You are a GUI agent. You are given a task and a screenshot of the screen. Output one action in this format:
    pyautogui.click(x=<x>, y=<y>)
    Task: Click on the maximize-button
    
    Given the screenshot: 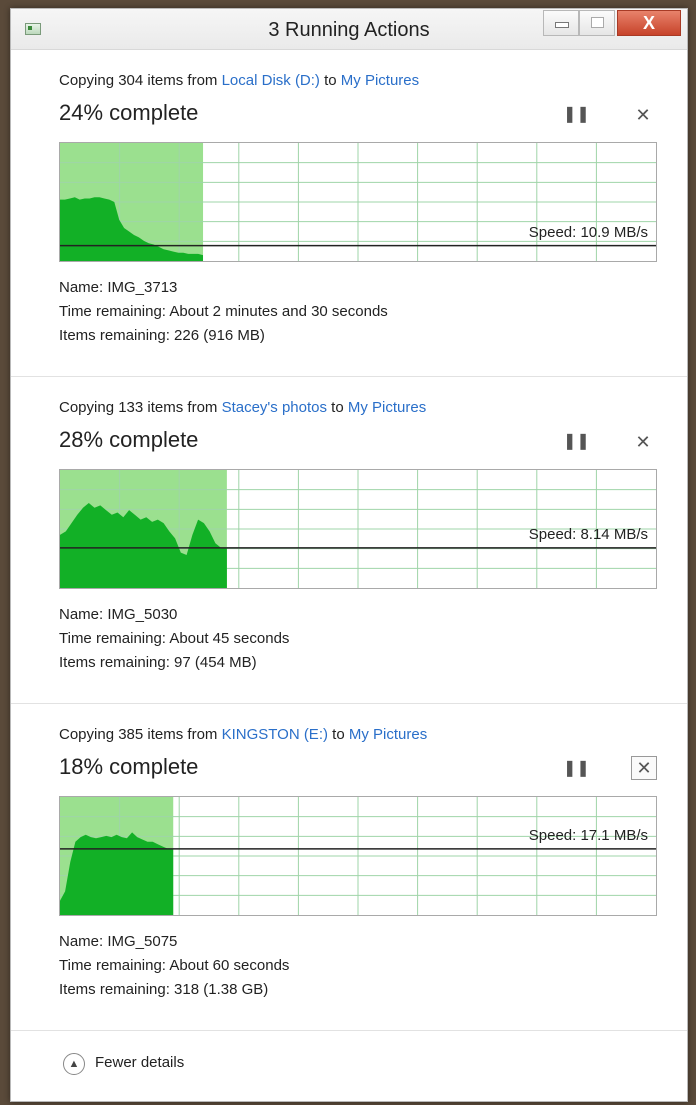 What is the action you would take?
    pyautogui.click(x=597, y=23)
    